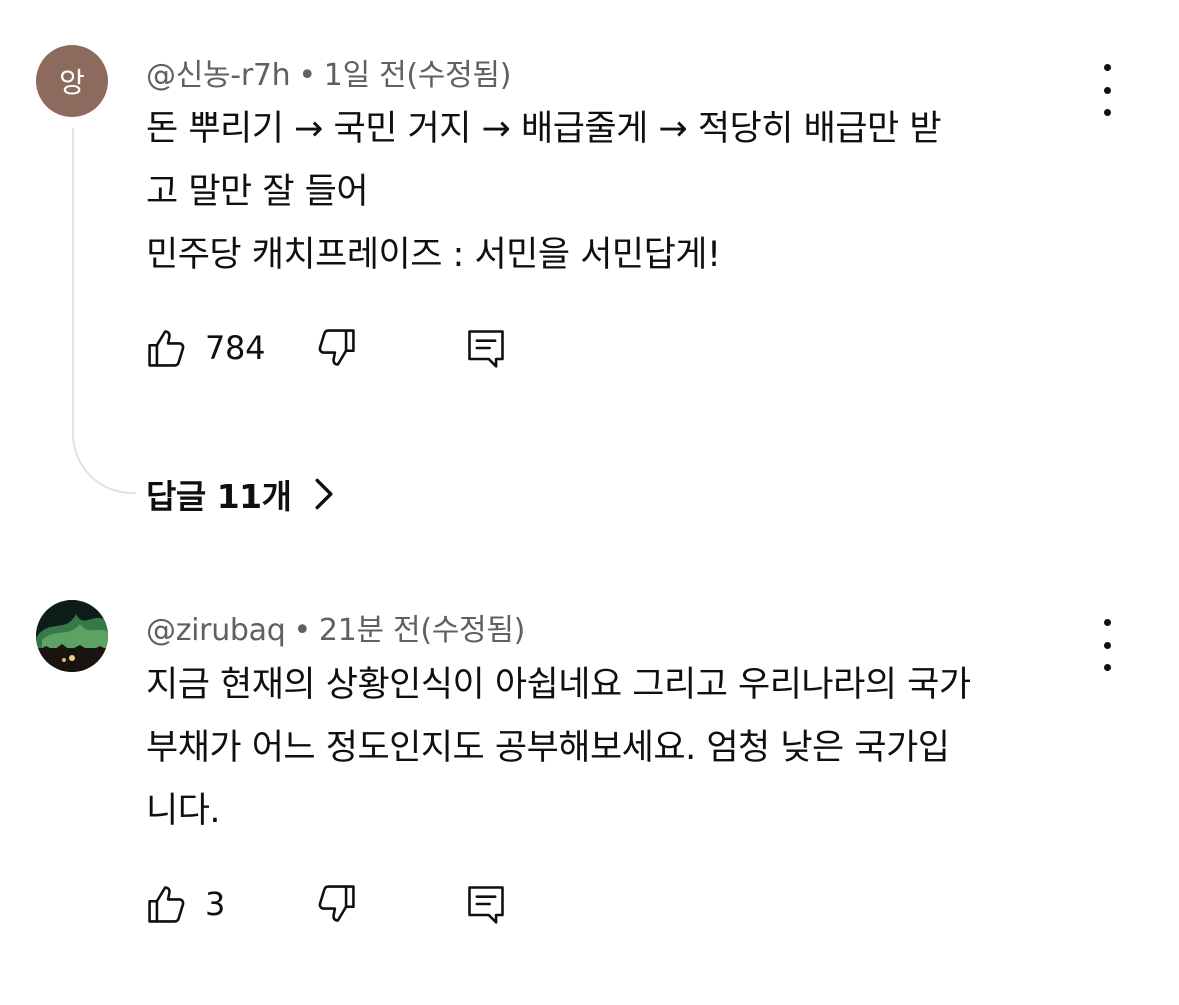  What do you see at coordinates (104, 453) in the screenshot?
I see `thread-connector` at bounding box center [104, 453].